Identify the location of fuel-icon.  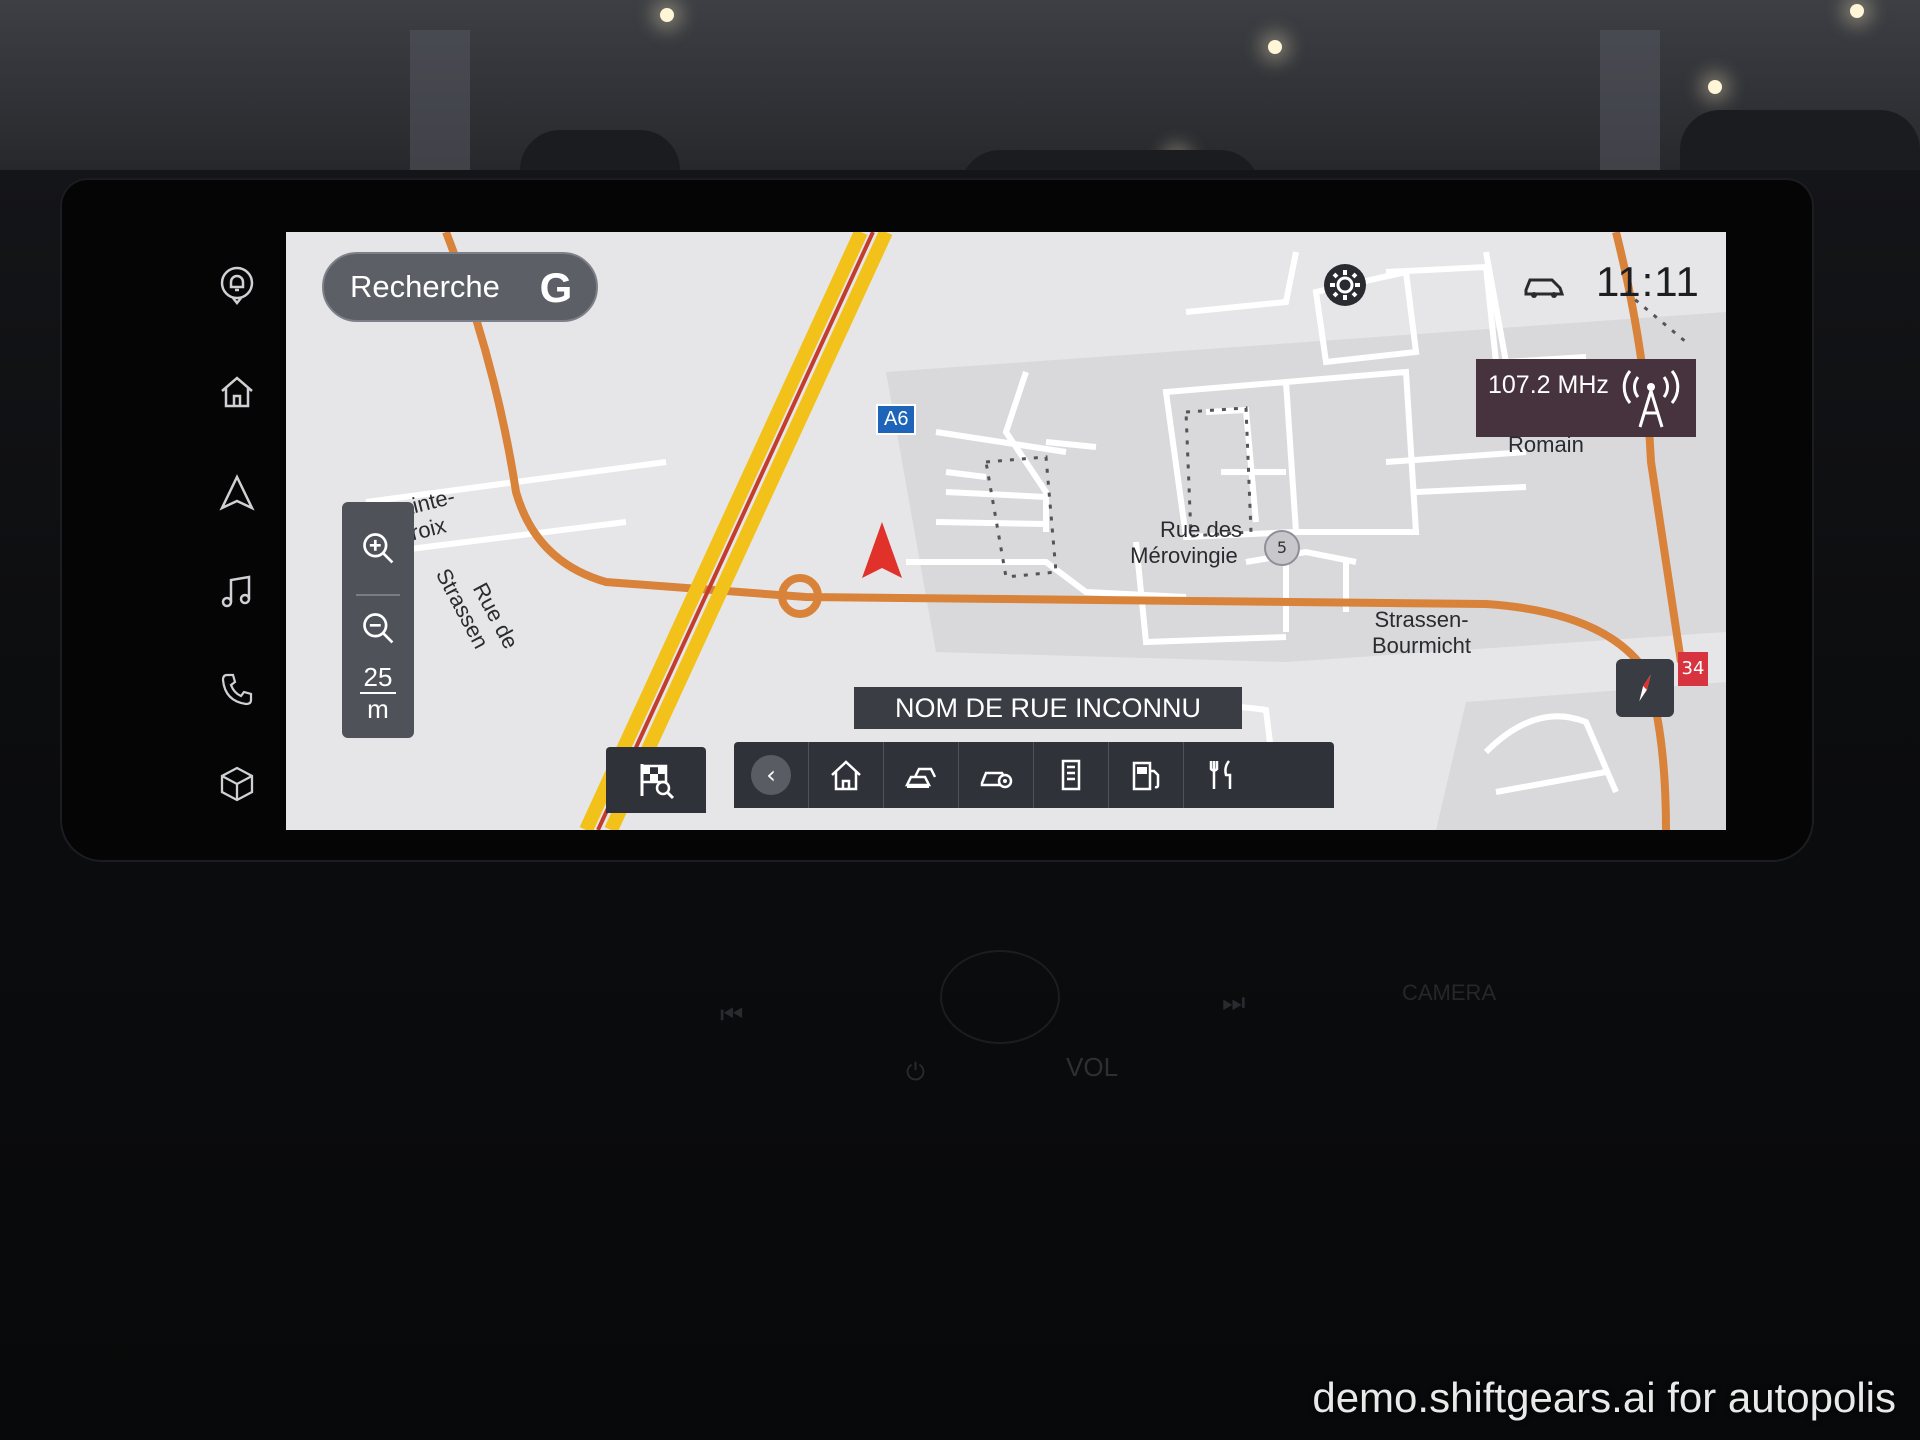
(1146, 776).